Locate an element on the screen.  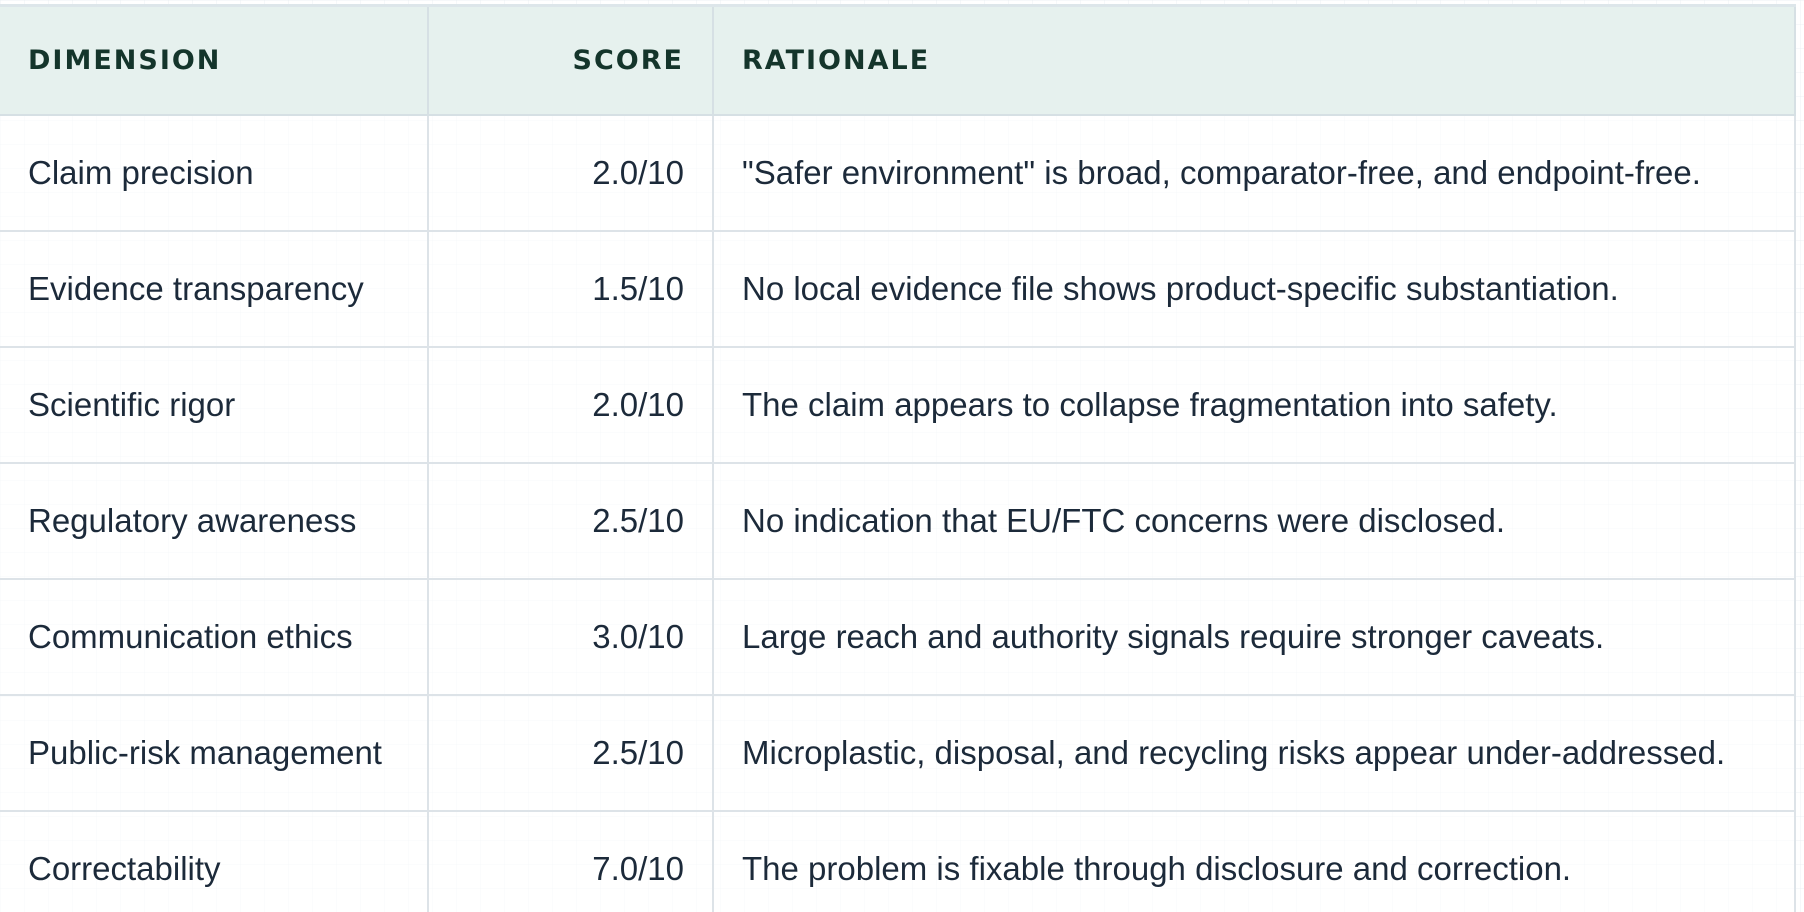
dimension-cell: Regulatory awareness is located at coordinates (214, 521).